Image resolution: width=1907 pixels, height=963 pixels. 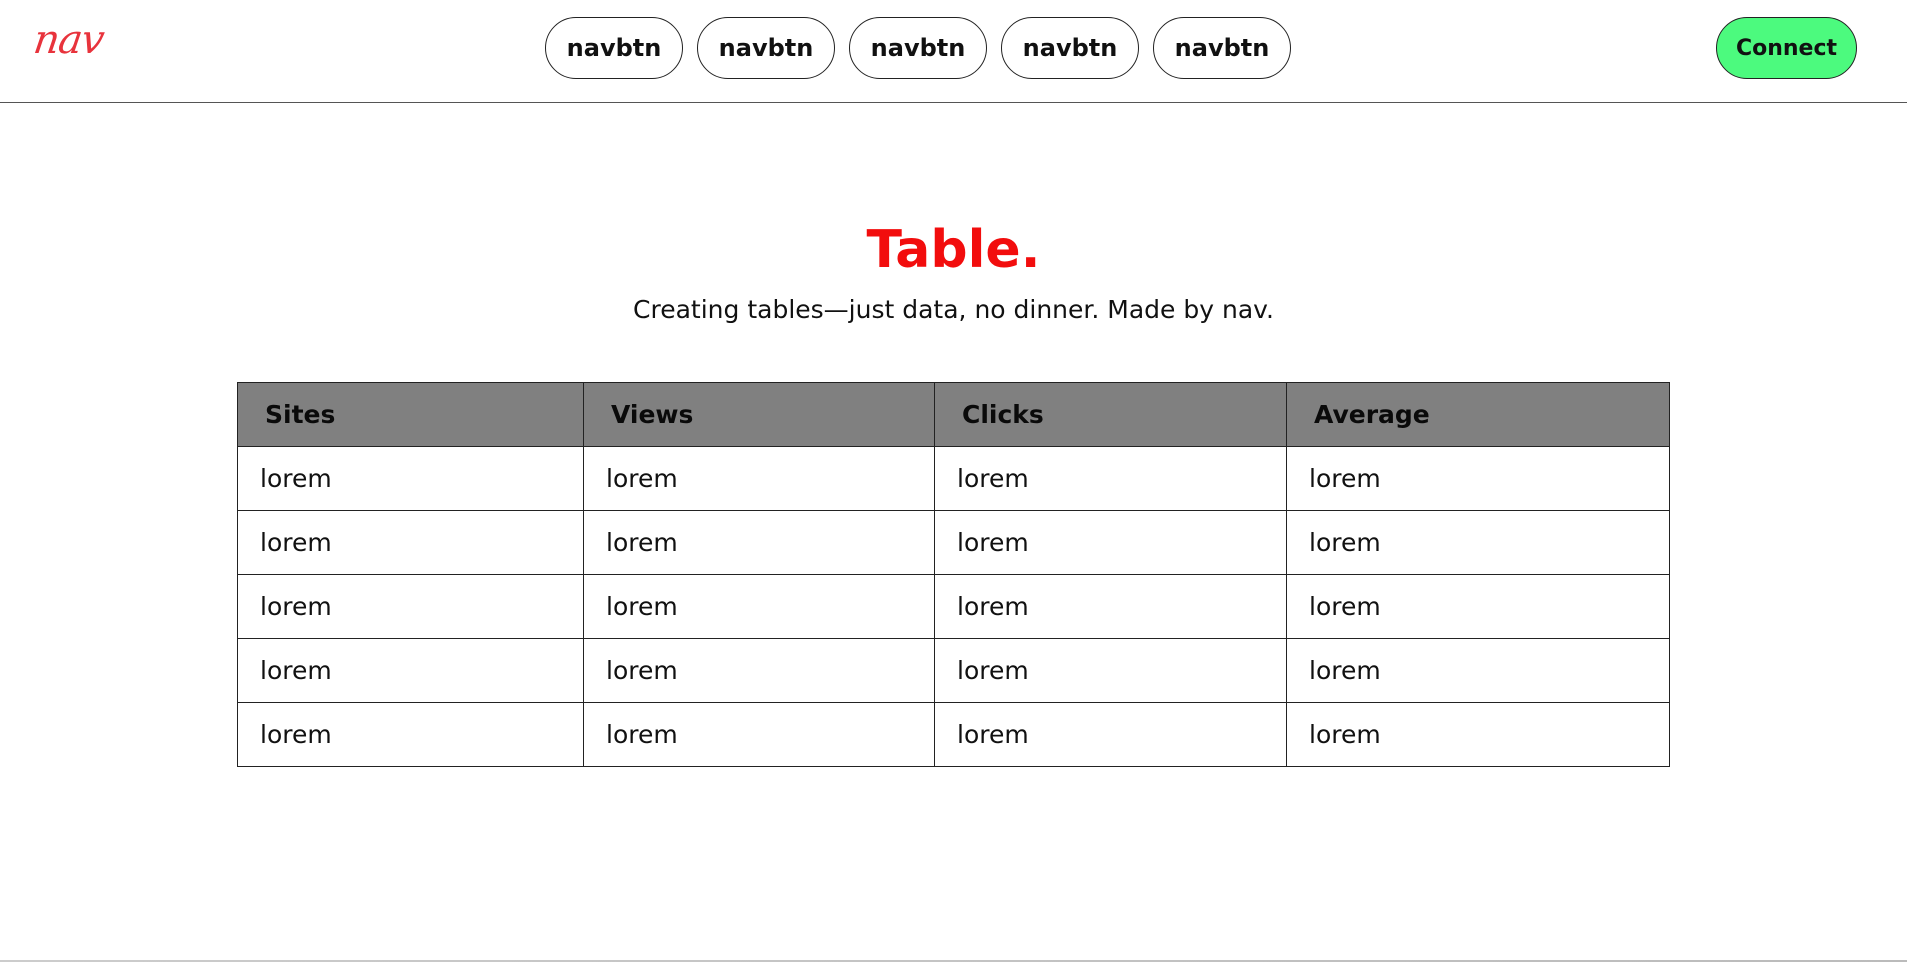 I want to click on nav-button-4: navbtn, so click(x=1070, y=48).